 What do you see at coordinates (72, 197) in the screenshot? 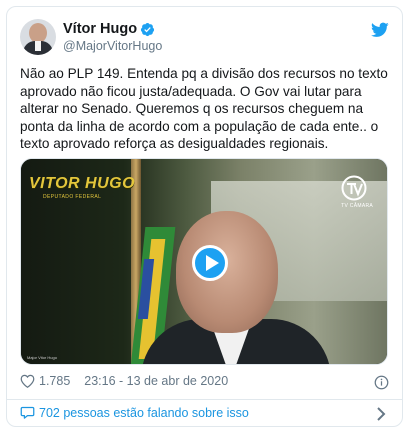
I see `video-brand-subtitle: DEPUTADO FEDERAL` at bounding box center [72, 197].